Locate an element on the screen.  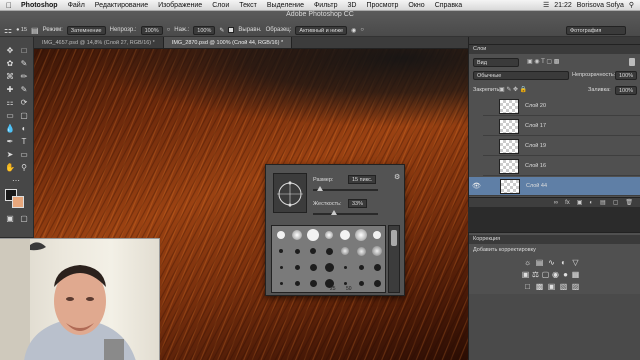
filter-toggle-icon is located at coordinates (632, 62).